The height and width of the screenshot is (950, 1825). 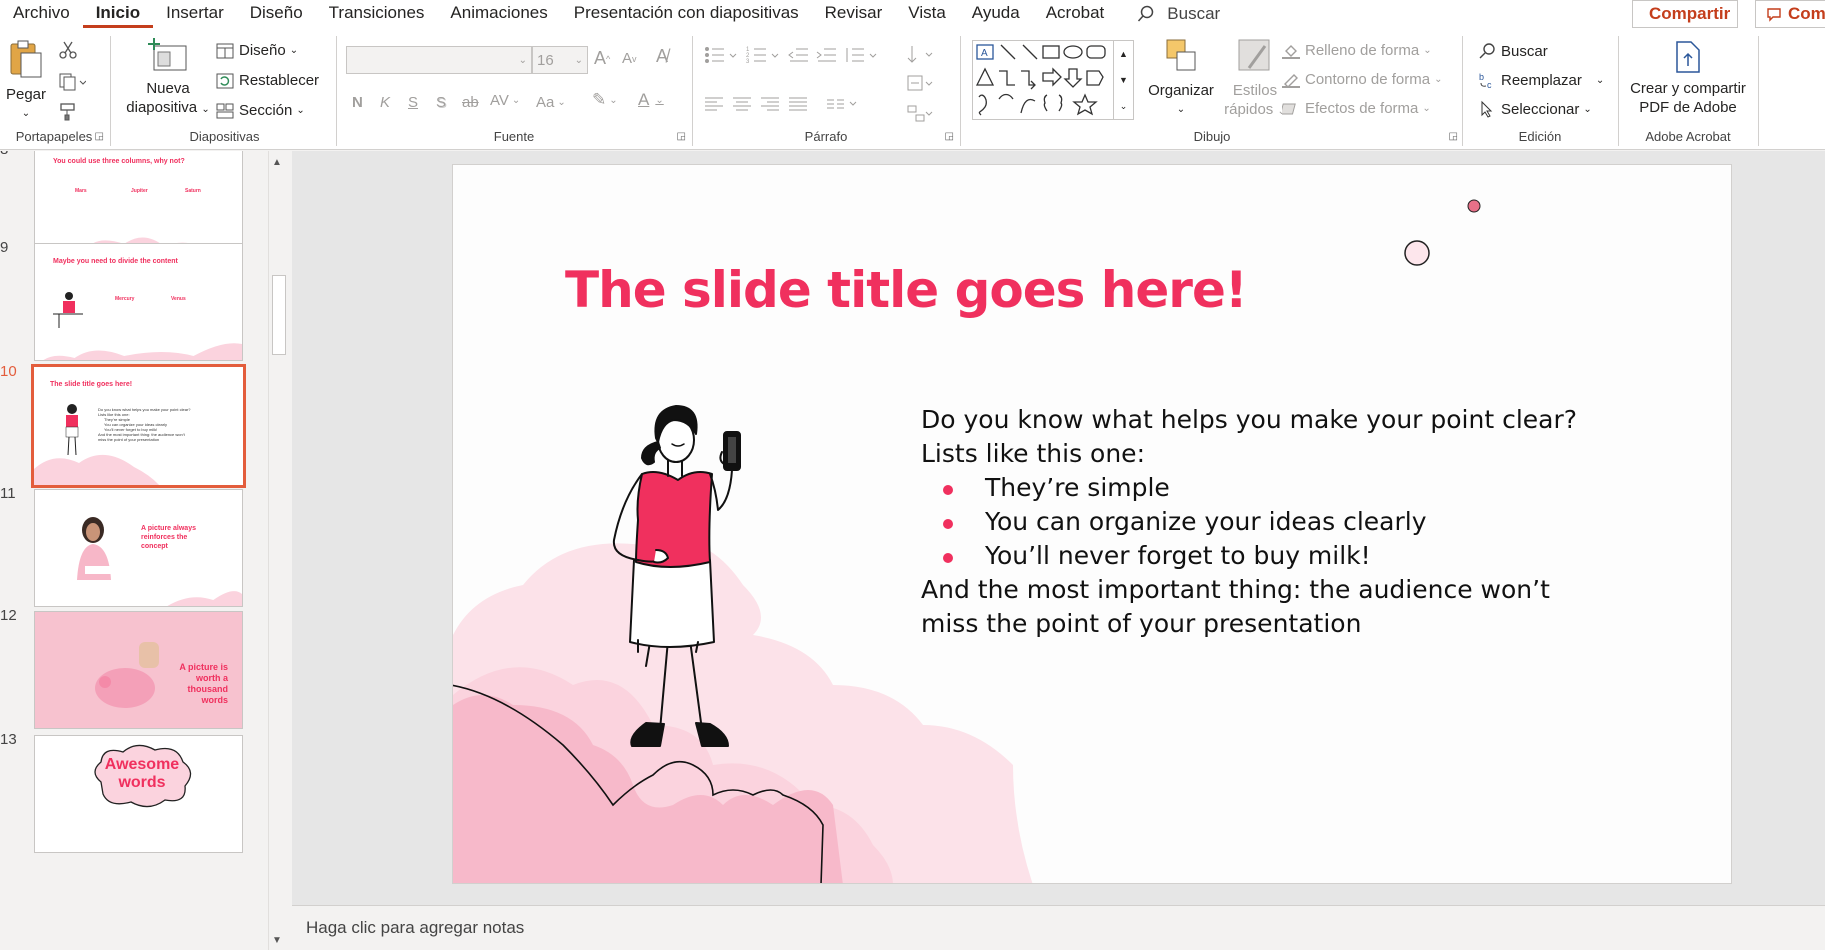 What do you see at coordinates (1368, 79) in the screenshot?
I see `shape-outline-label: Contorno de forma` at bounding box center [1368, 79].